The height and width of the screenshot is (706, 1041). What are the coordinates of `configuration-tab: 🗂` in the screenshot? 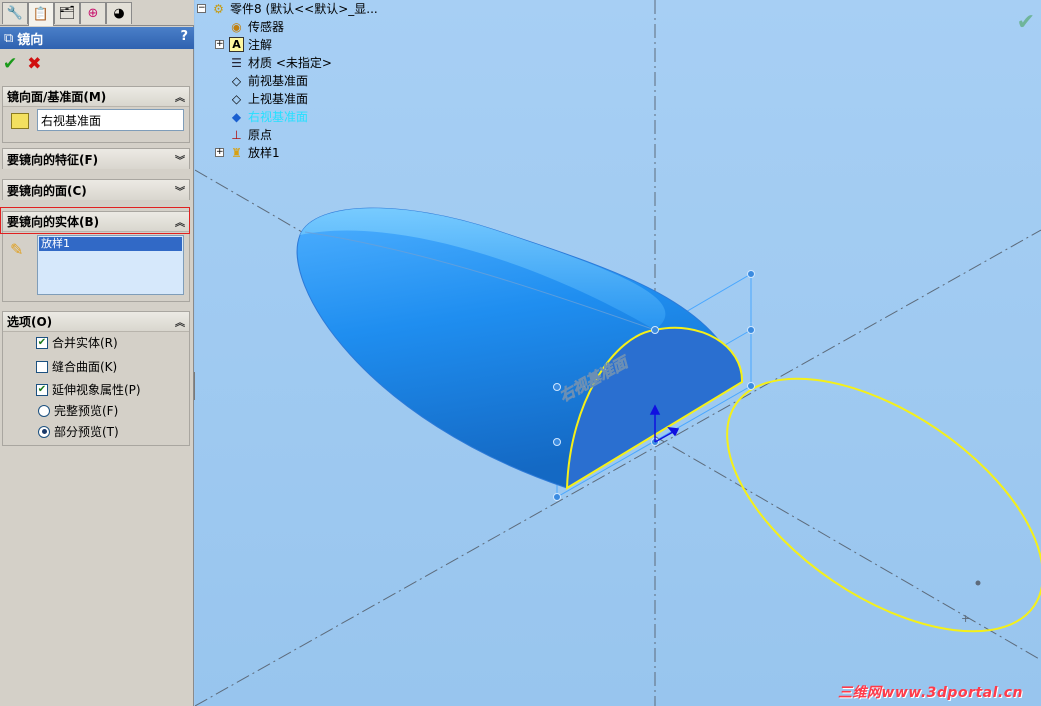 It's located at (67, 13).